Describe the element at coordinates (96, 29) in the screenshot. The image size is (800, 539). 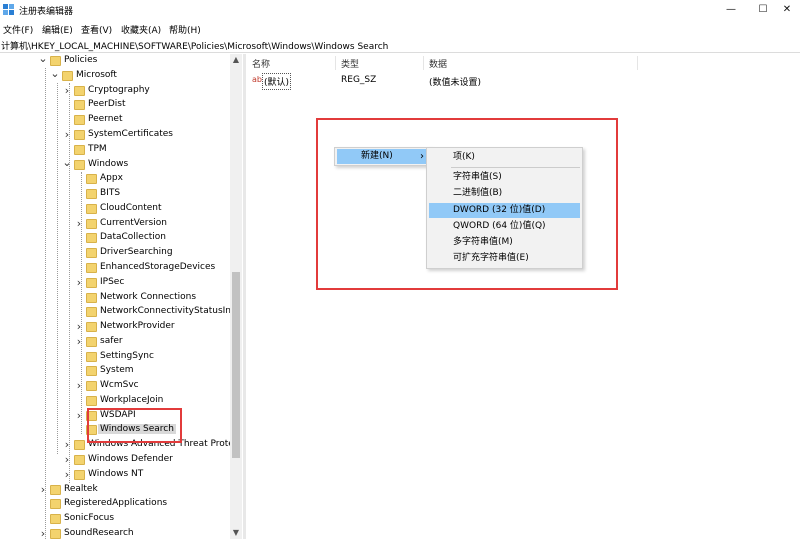
I see `menu-view: 查看(V)` at that location.